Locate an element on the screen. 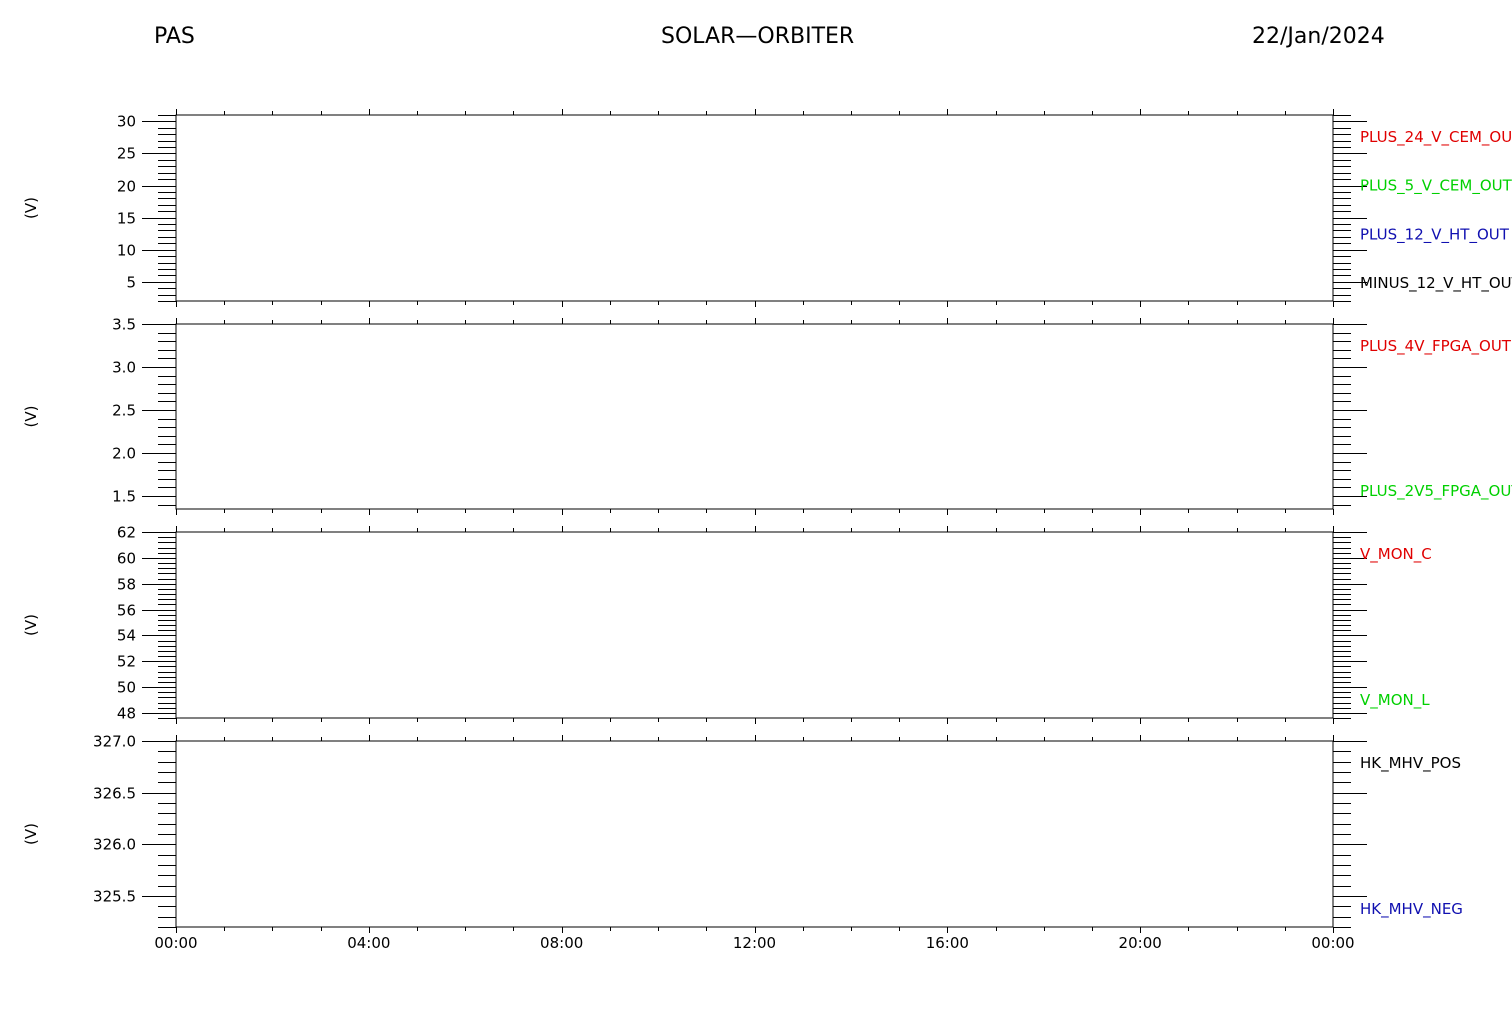  y-tick-label: 20 is located at coordinates (126, 187).